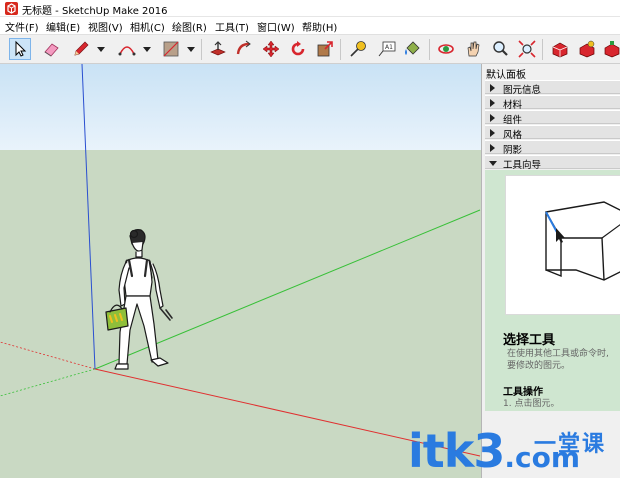  Describe the element at coordinates (95, 11) in the screenshot. I see `window-title: 无标题 - SketchUp Make 2016` at that location.